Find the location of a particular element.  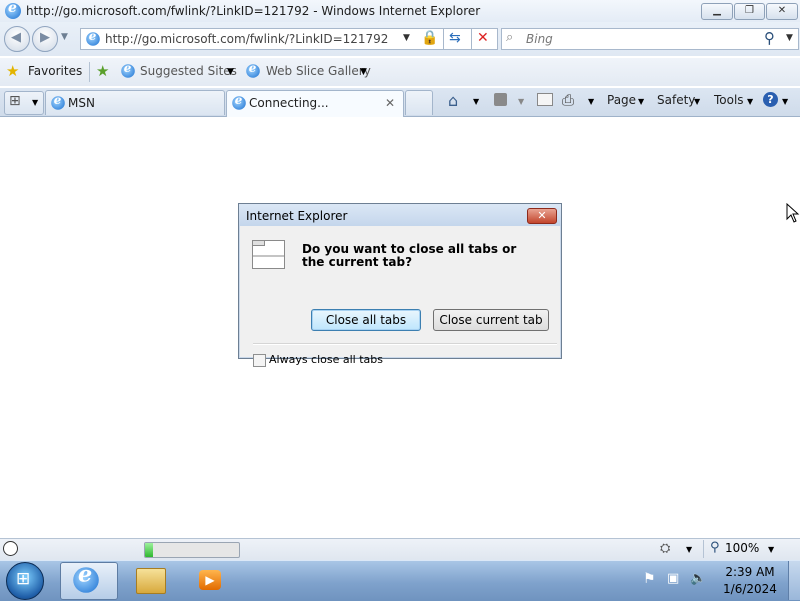

status-divider is located at coordinates (703, 549).